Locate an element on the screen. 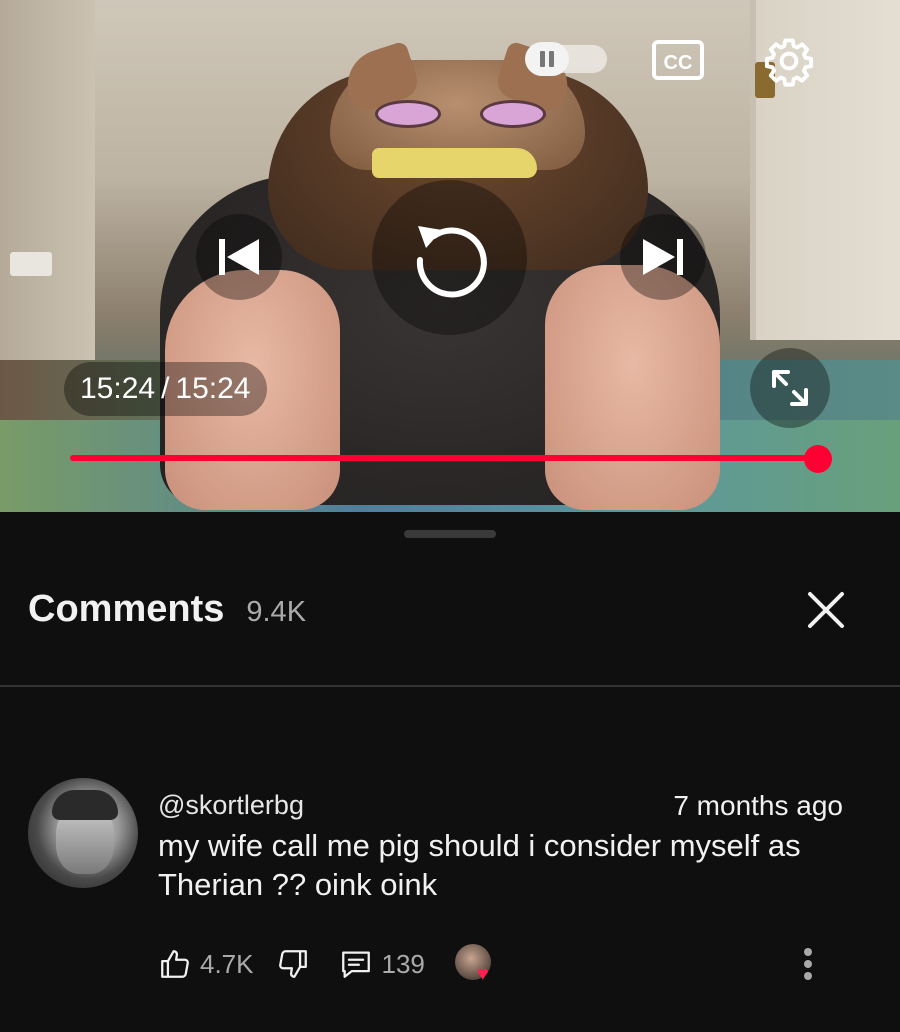 Image resolution: width=900 pixels, height=1032 pixels. thumbs-down-icon is located at coordinates (292, 964).